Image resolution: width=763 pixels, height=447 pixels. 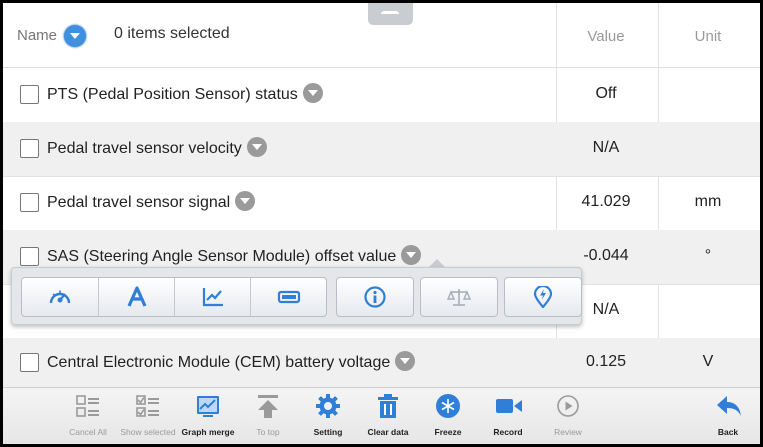 I want to click on compare-group, so click(x=459, y=297).